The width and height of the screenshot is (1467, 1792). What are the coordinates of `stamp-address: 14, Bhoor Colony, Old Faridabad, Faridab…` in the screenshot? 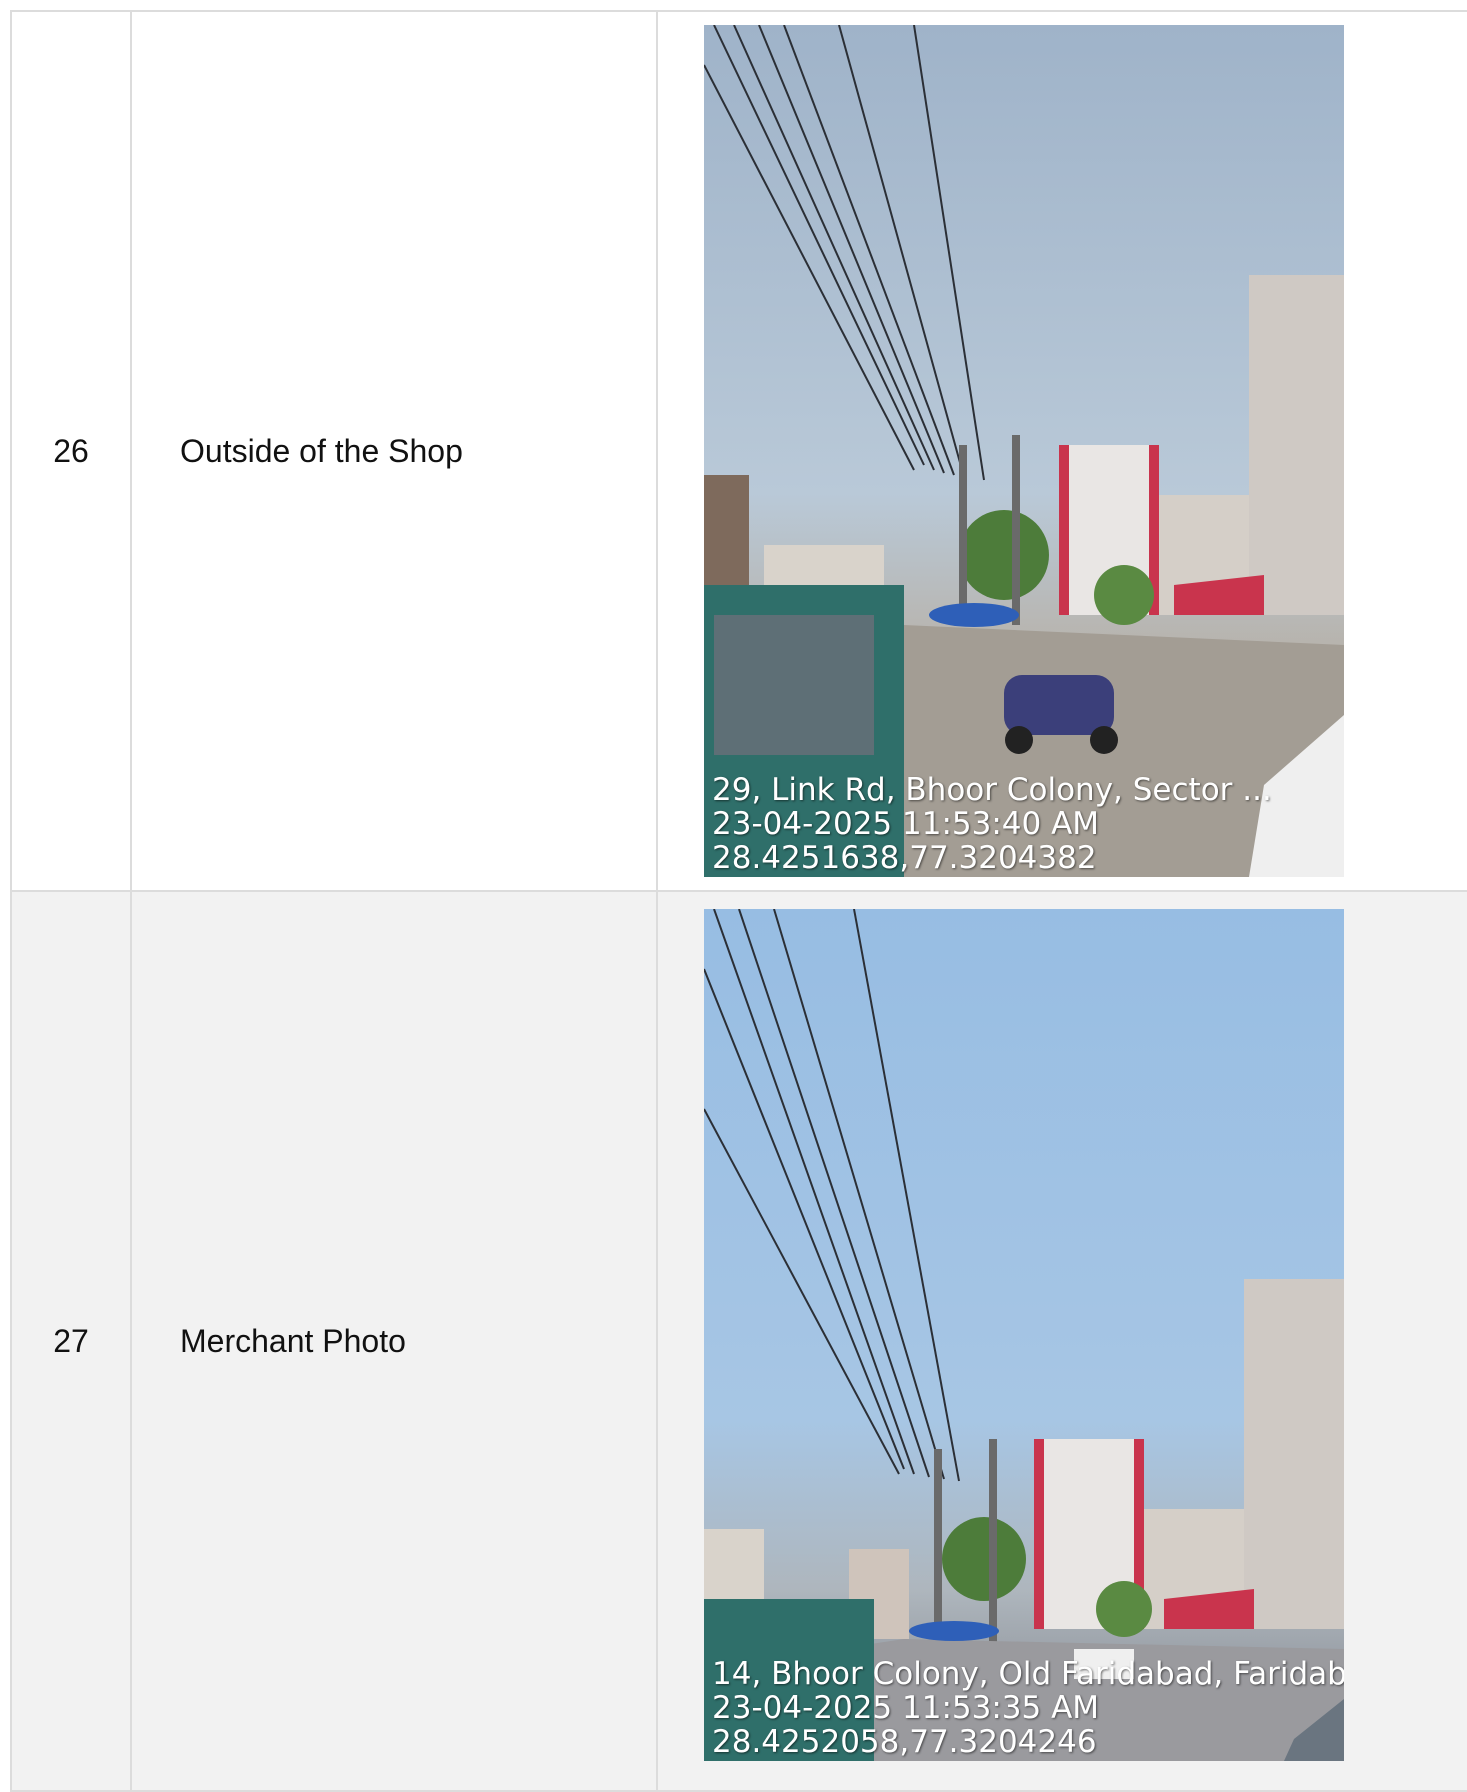 It's located at (1028, 1674).